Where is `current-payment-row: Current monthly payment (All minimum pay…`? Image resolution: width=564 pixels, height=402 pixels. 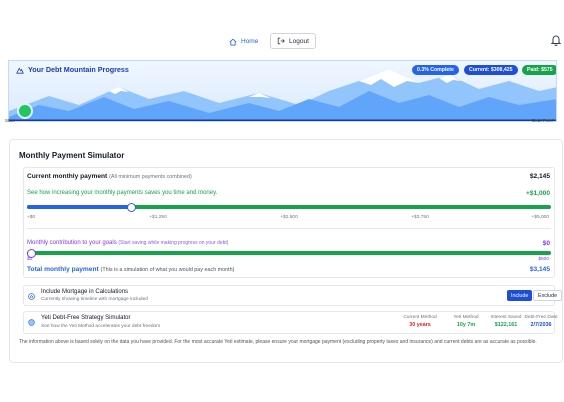
current-payment-row: Current monthly payment (All minimum pay… is located at coordinates (109, 176).